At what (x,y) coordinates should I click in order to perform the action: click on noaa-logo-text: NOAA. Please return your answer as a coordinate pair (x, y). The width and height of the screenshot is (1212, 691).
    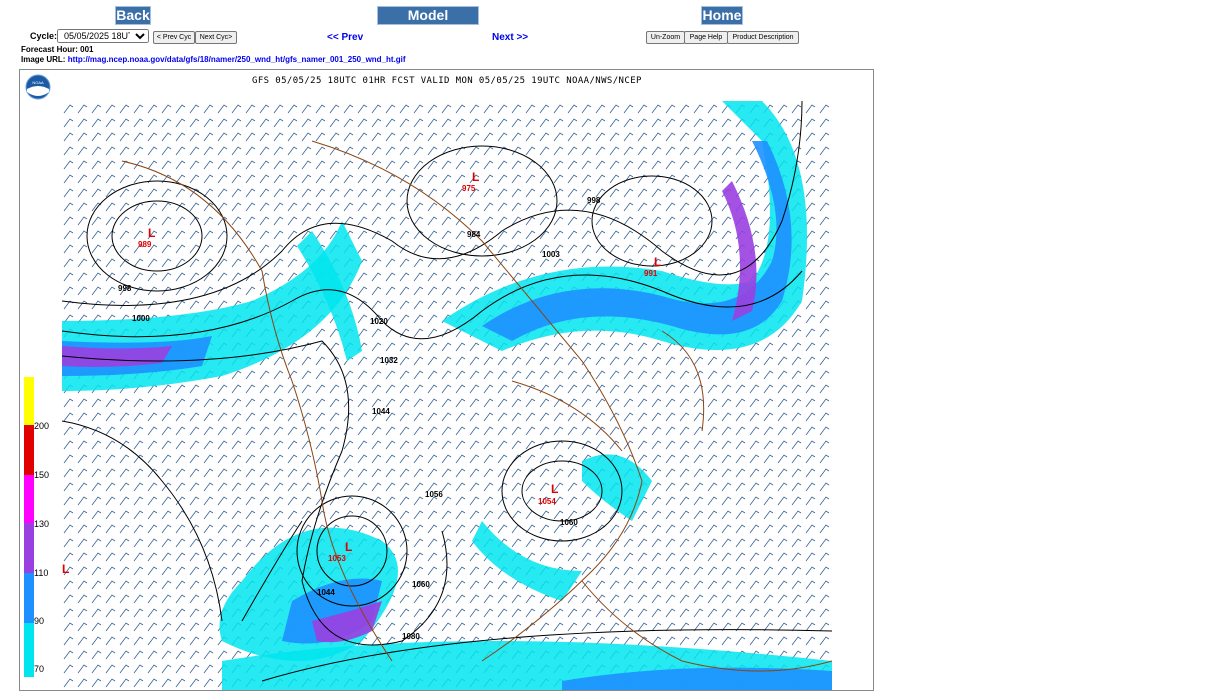
    Looking at the image, I should click on (38, 82).